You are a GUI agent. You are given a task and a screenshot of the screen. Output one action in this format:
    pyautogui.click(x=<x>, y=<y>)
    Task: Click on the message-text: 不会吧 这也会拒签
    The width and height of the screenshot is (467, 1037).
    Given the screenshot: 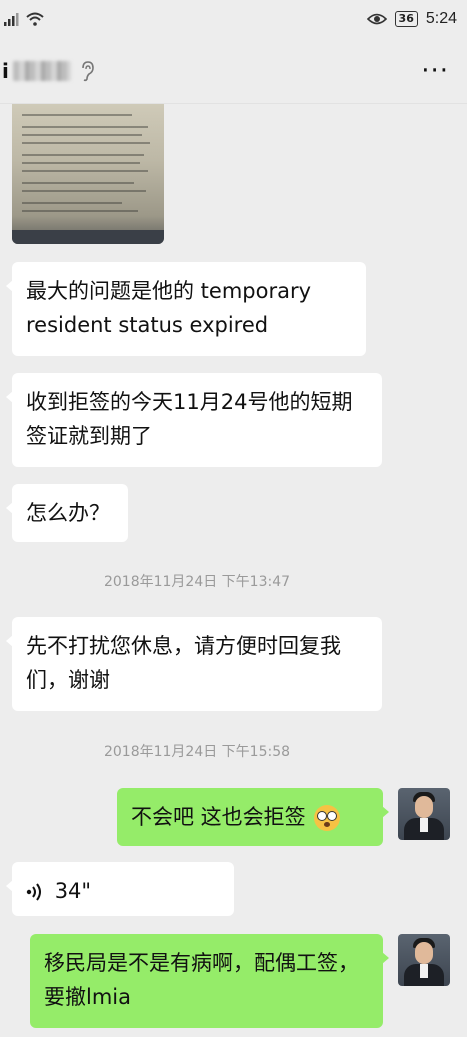 What is the action you would take?
    pyautogui.click(x=218, y=817)
    